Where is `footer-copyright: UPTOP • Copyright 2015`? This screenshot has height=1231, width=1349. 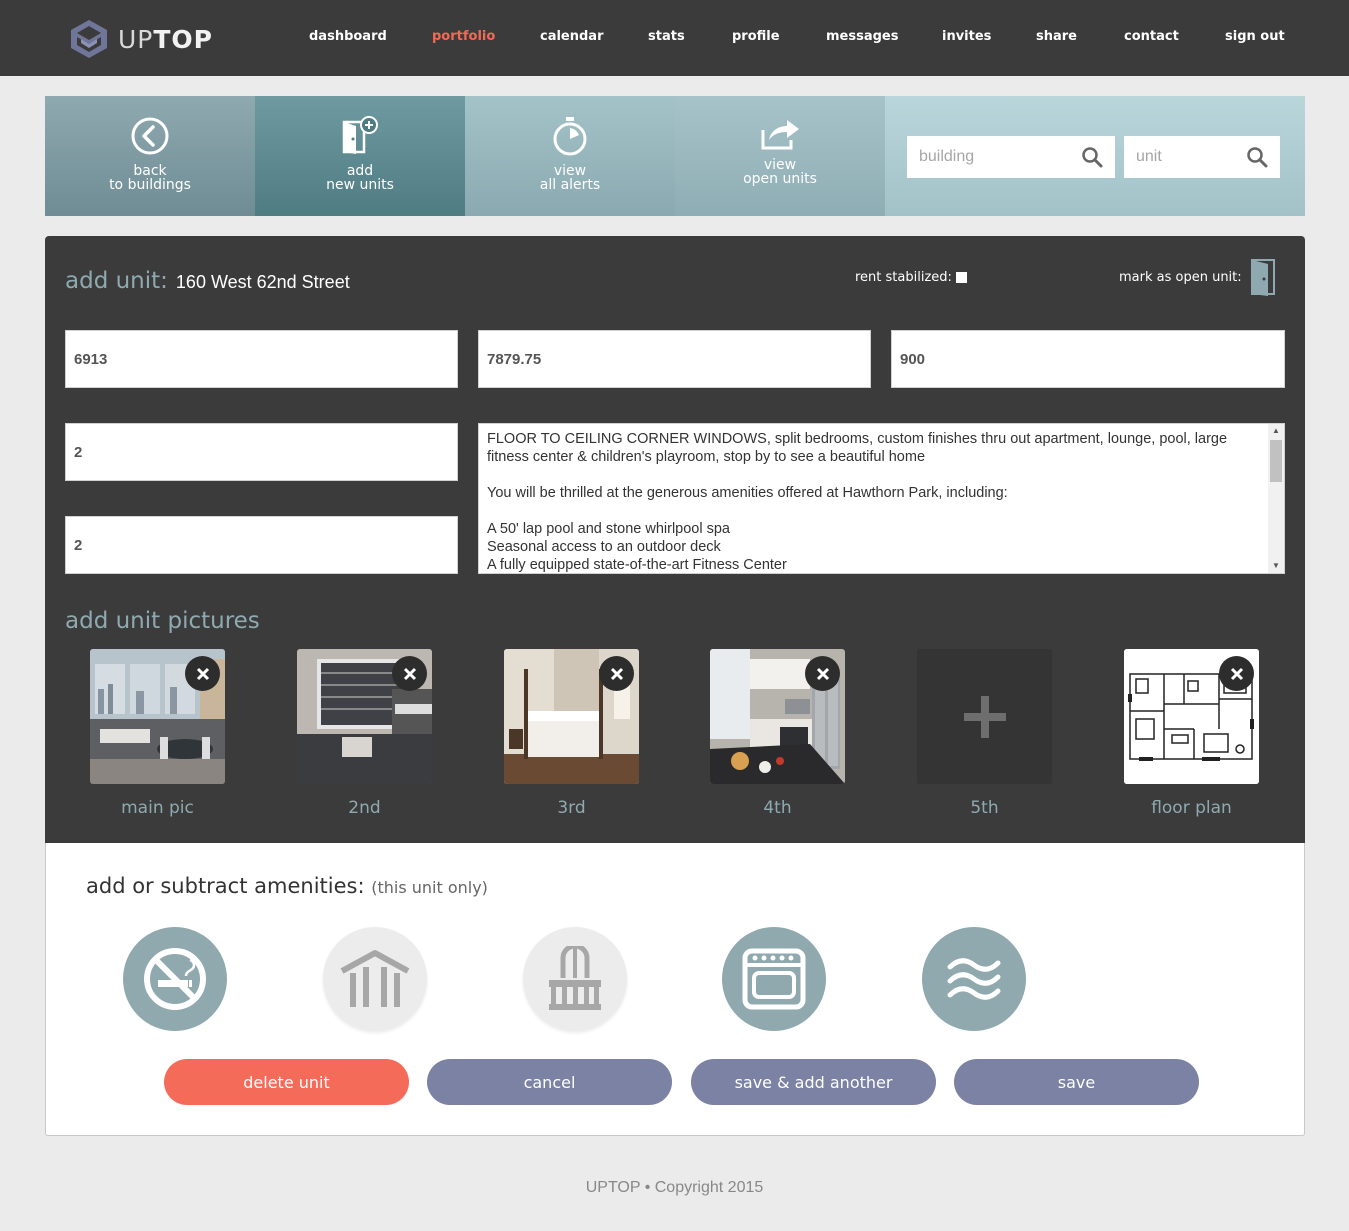 footer-copyright: UPTOP • Copyright 2015 is located at coordinates (674, 1187).